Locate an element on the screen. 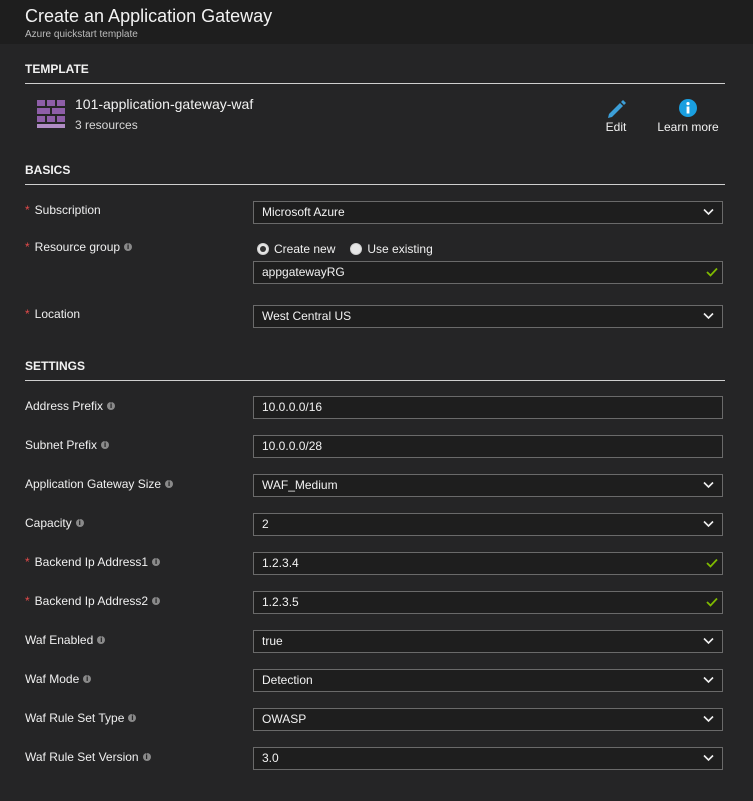 The image size is (753, 801). radio-selected-icon is located at coordinates (263, 249).